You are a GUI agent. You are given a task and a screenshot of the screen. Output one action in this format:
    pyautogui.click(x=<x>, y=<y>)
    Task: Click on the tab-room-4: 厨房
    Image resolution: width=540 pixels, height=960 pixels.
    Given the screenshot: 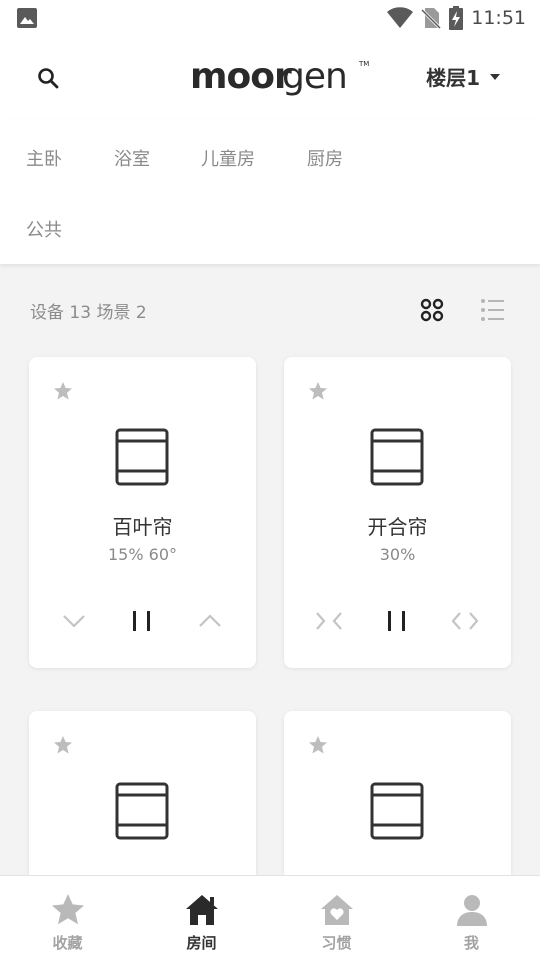 What is the action you would take?
    pyautogui.click(x=325, y=158)
    